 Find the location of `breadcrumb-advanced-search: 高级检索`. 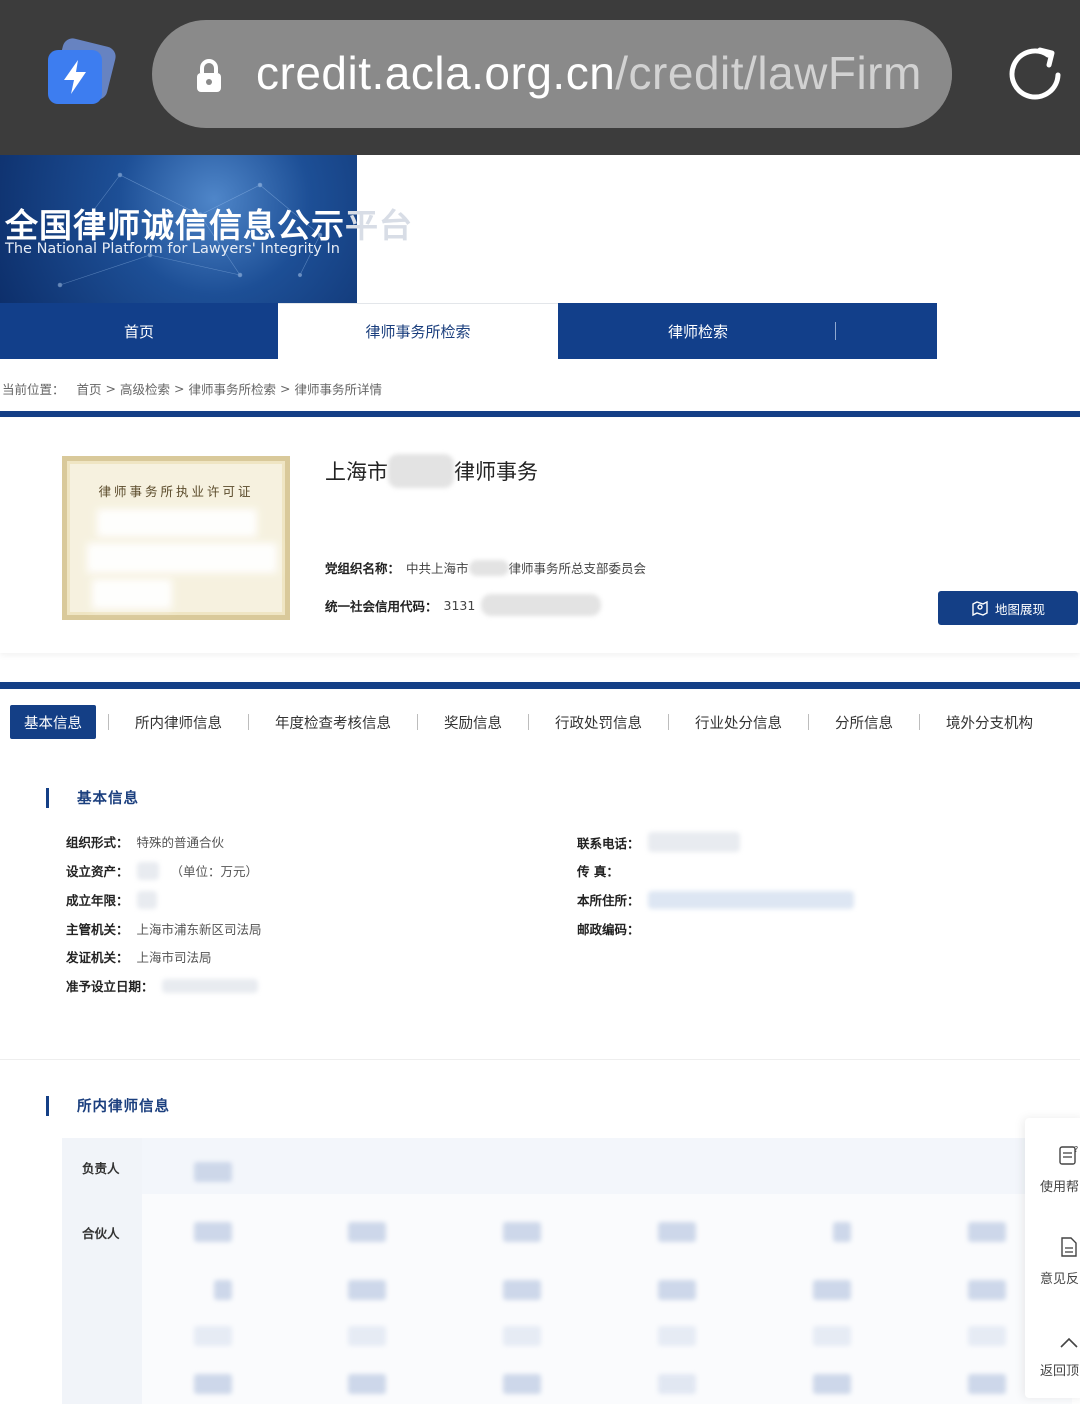

breadcrumb-advanced-search: 高级检索 is located at coordinates (145, 388).